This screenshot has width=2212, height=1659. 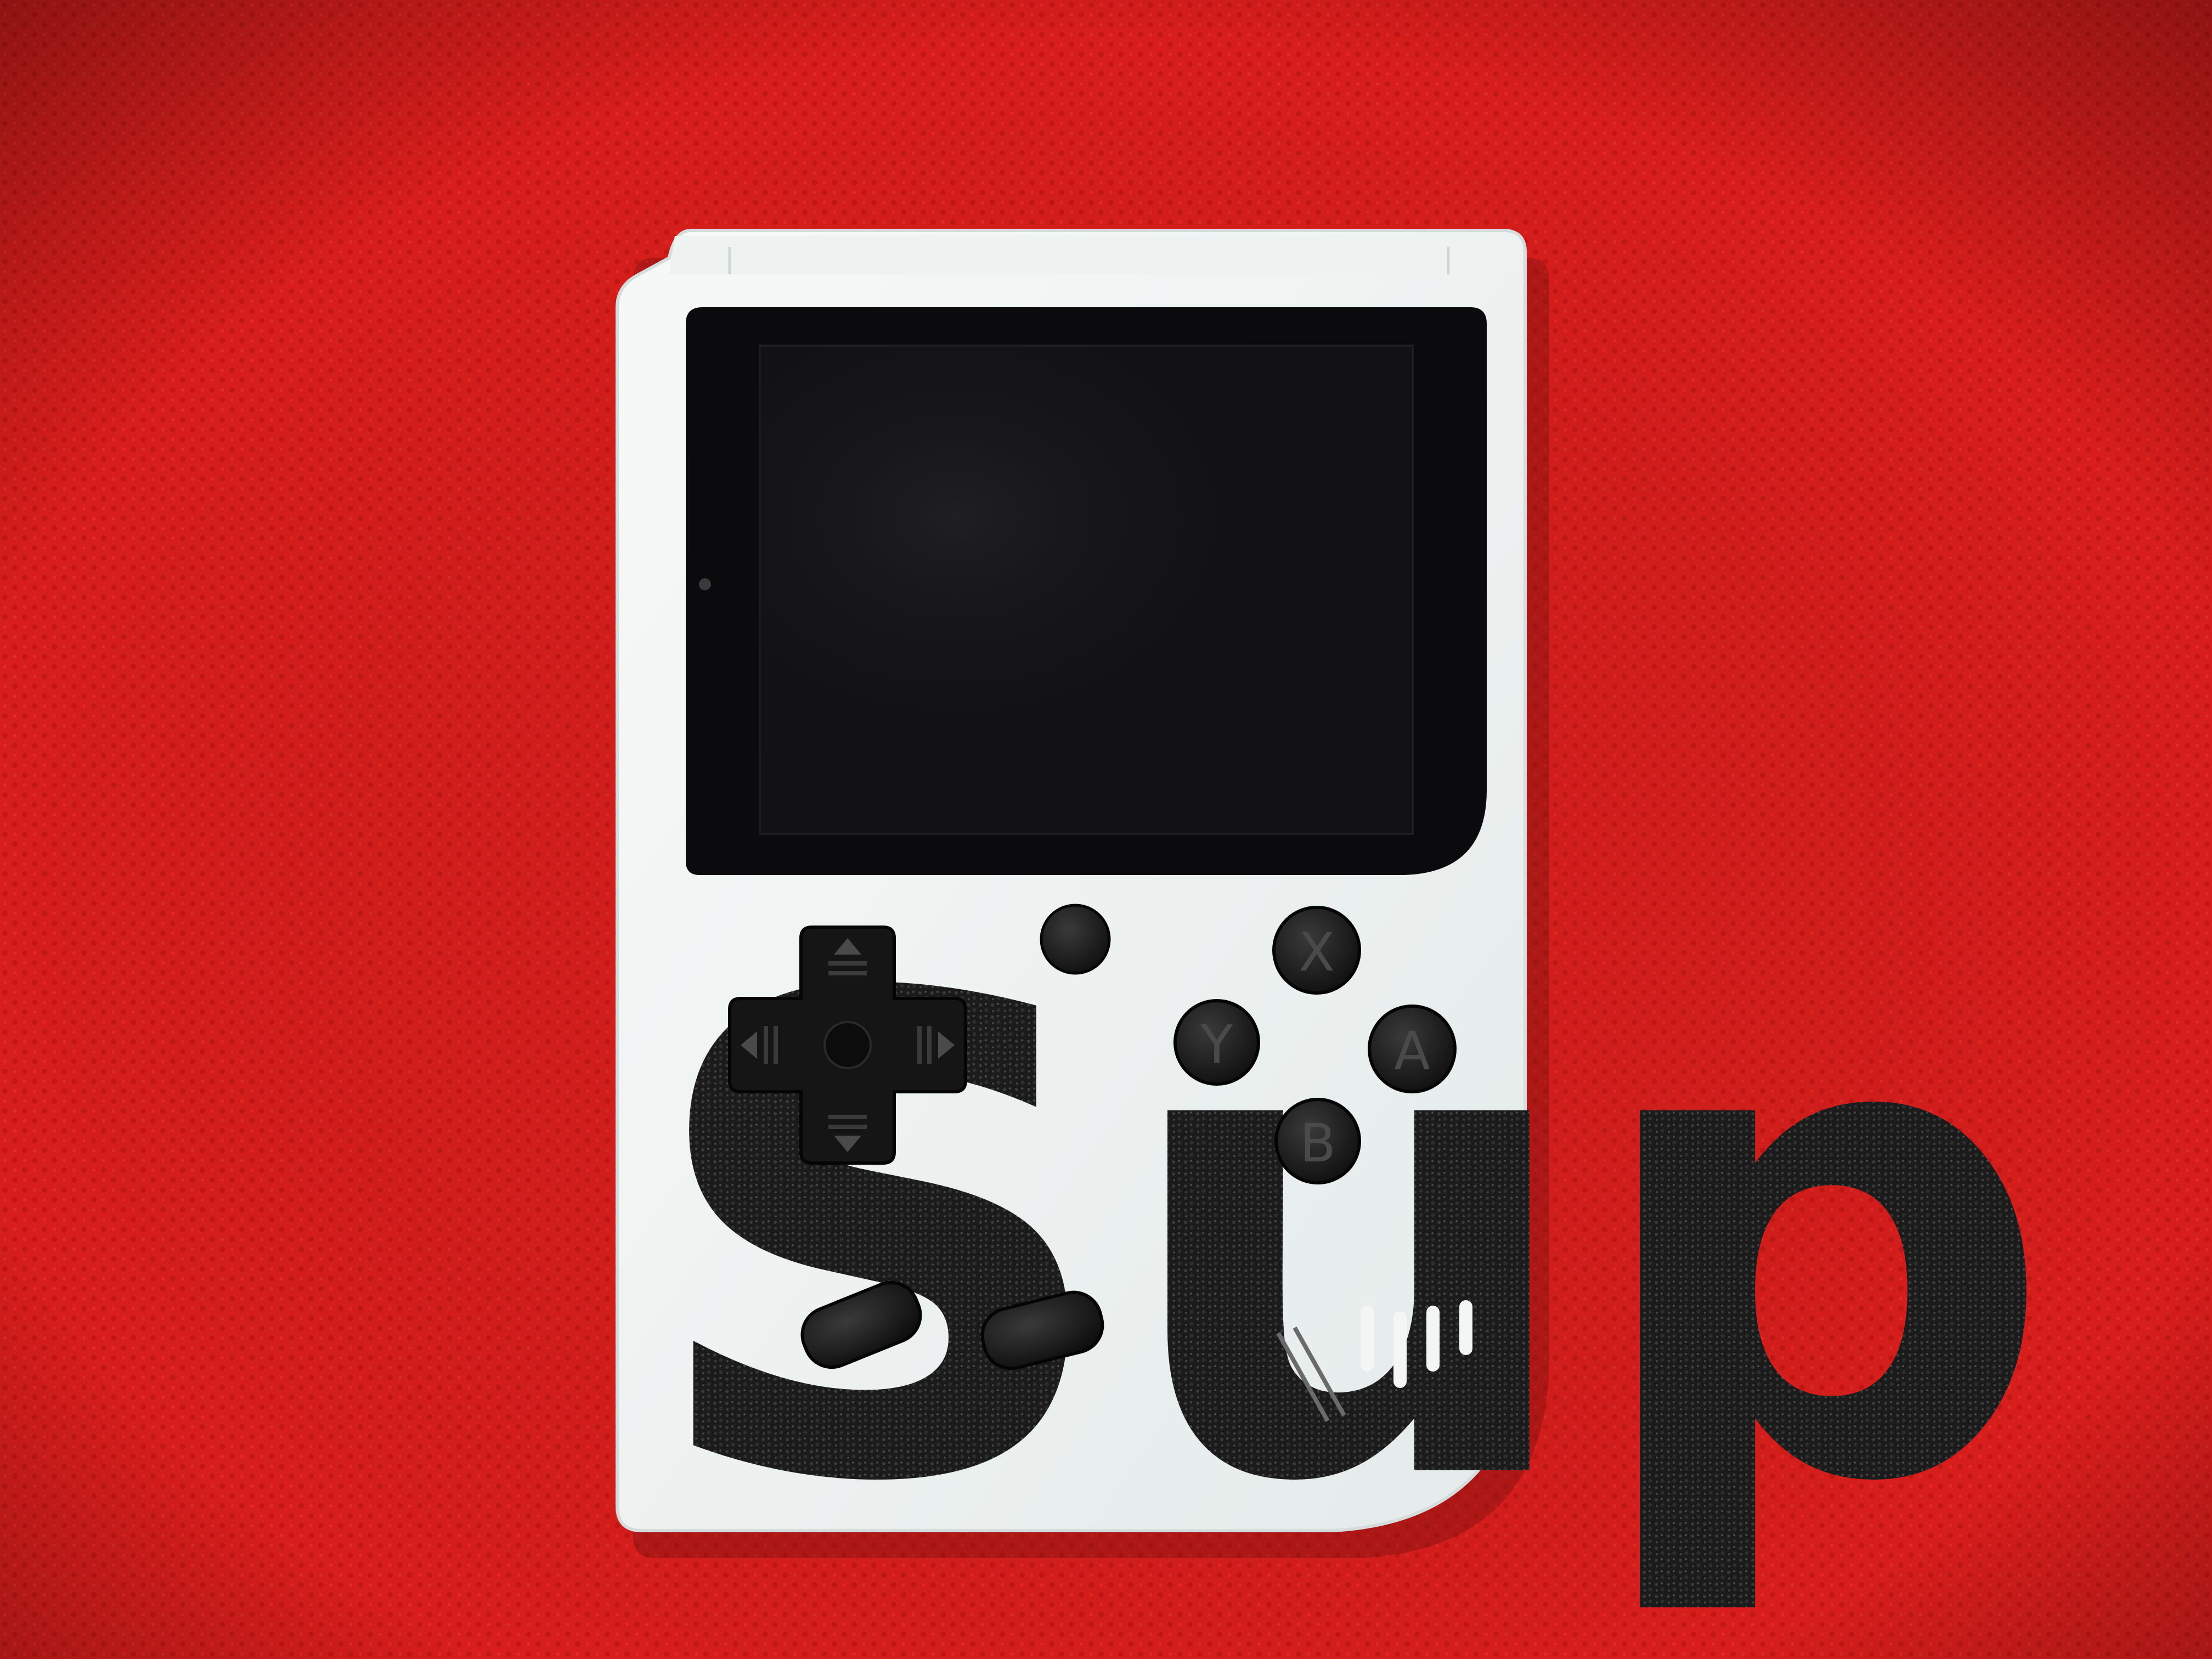 I want to click on shell-top-ridge, so click(x=1089, y=255).